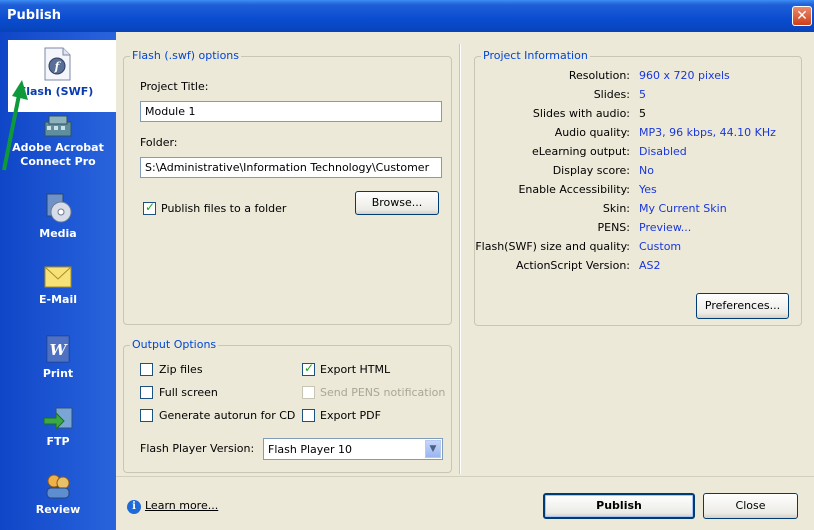 The image size is (814, 530). What do you see at coordinates (57, 64) in the screenshot?
I see `flash-icon: f` at bounding box center [57, 64].